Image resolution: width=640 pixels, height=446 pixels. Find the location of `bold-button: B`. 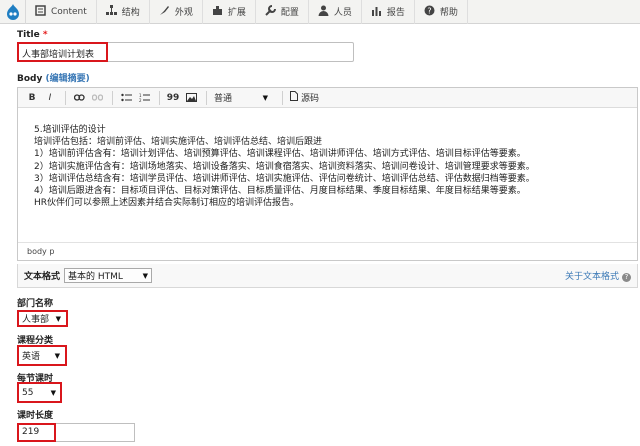

bold-button: B is located at coordinates (32, 98).